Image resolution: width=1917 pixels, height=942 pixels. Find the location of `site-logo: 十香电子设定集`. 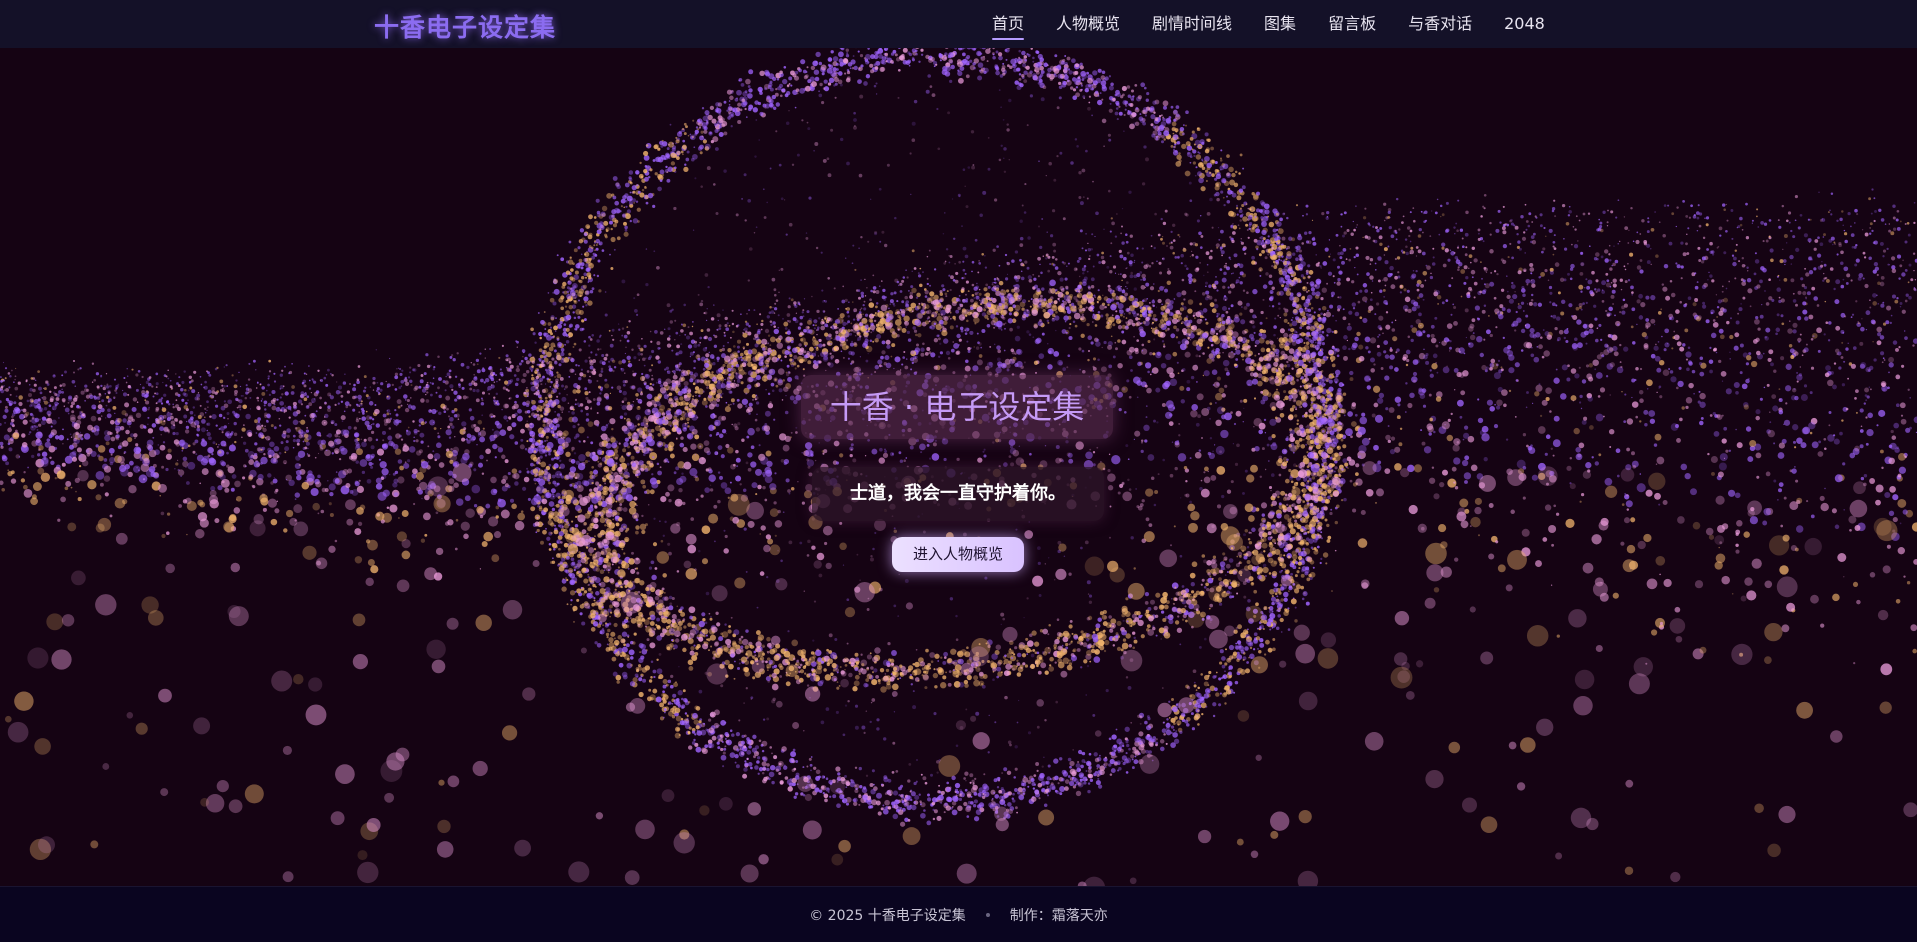

site-logo: 十香电子设定集 is located at coordinates (465, 26).